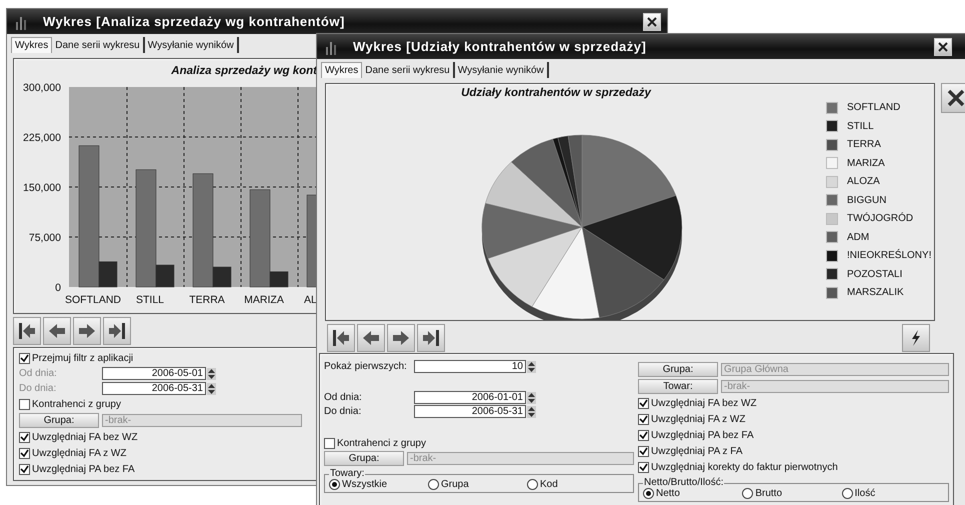 This screenshot has height=505, width=965. What do you see at coordinates (864, 144) in the screenshot?
I see `legend-label: TERRA` at bounding box center [864, 144].